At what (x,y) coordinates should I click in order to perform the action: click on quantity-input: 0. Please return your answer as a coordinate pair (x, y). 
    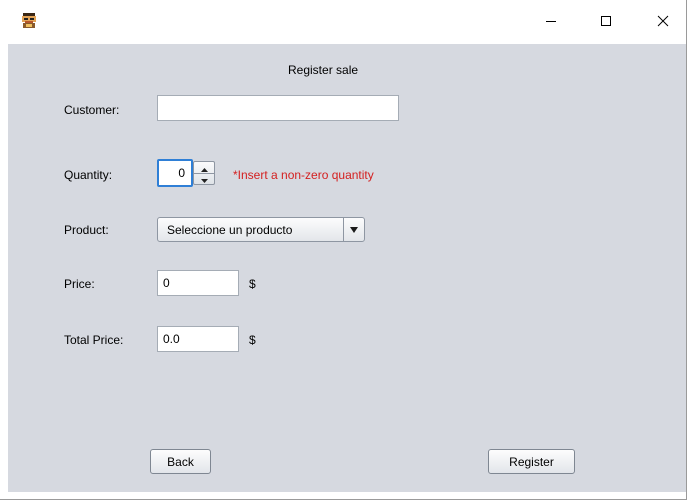
    Looking at the image, I should click on (175, 173).